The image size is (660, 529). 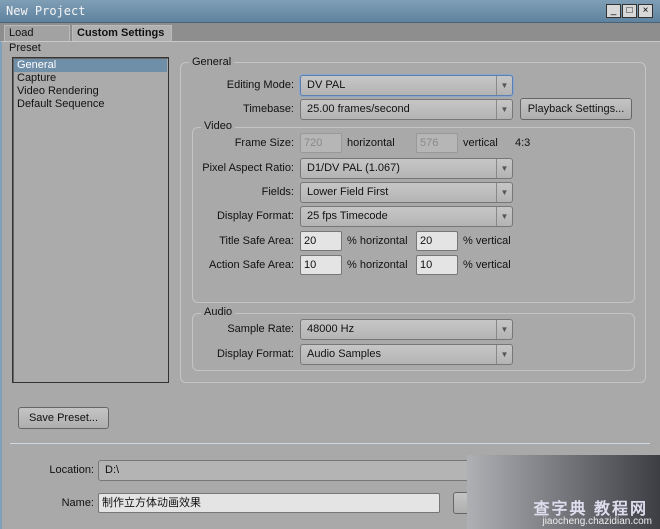 What do you see at coordinates (613, 11) in the screenshot?
I see `minimize-button: _` at bounding box center [613, 11].